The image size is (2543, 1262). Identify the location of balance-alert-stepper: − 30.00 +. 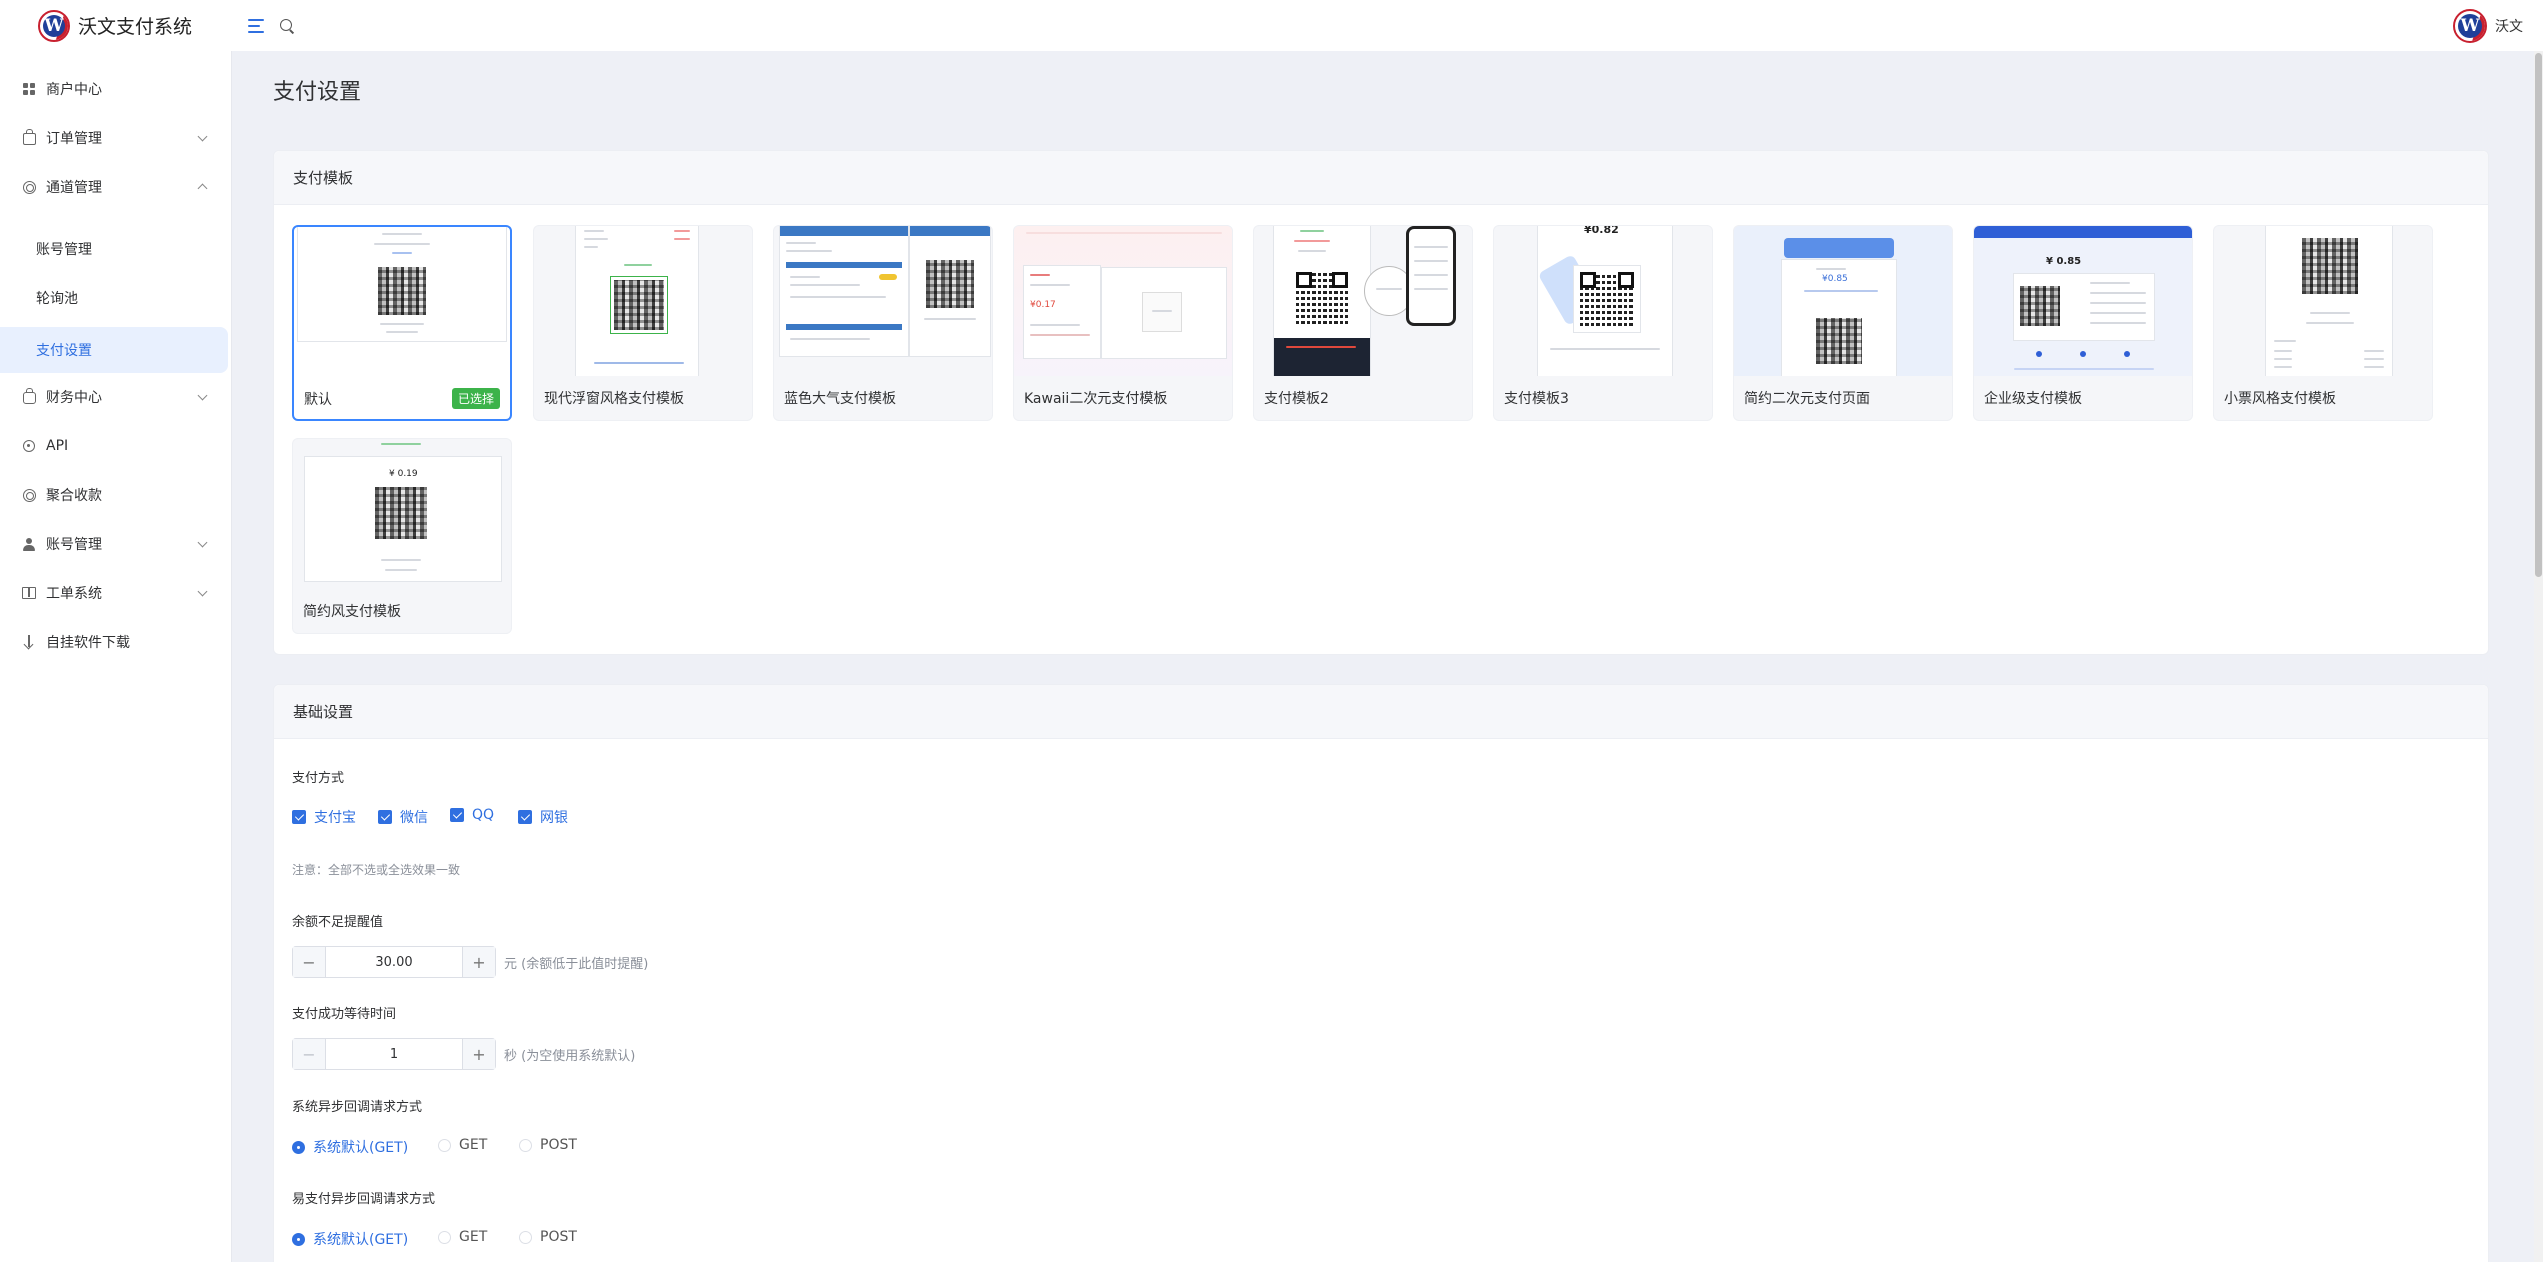
(394, 962).